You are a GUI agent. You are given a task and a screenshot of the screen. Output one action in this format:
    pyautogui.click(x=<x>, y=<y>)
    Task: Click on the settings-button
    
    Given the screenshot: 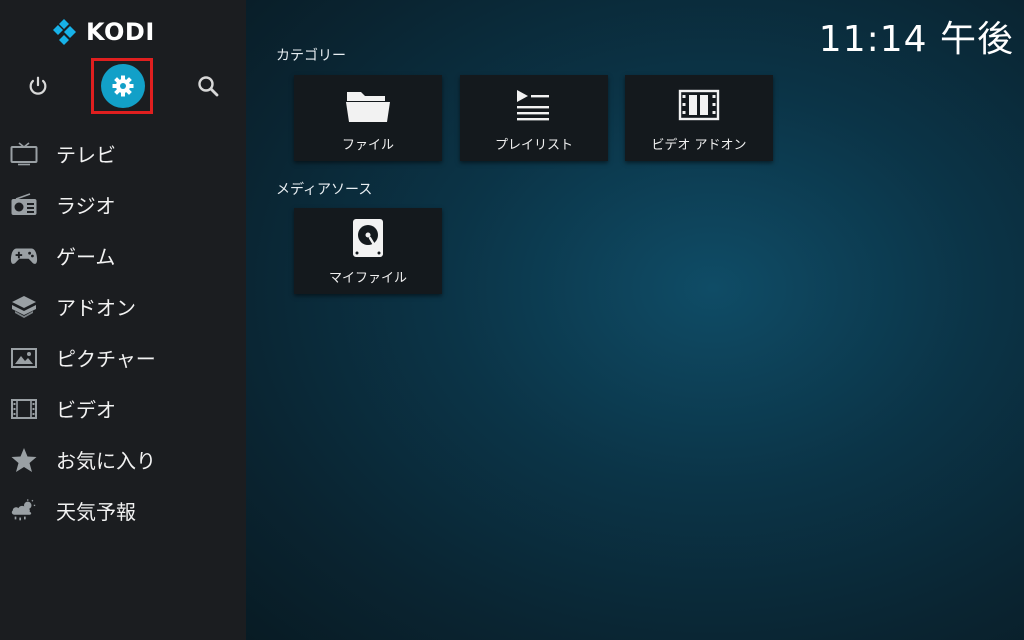 What is the action you would take?
    pyautogui.click(x=123, y=86)
    